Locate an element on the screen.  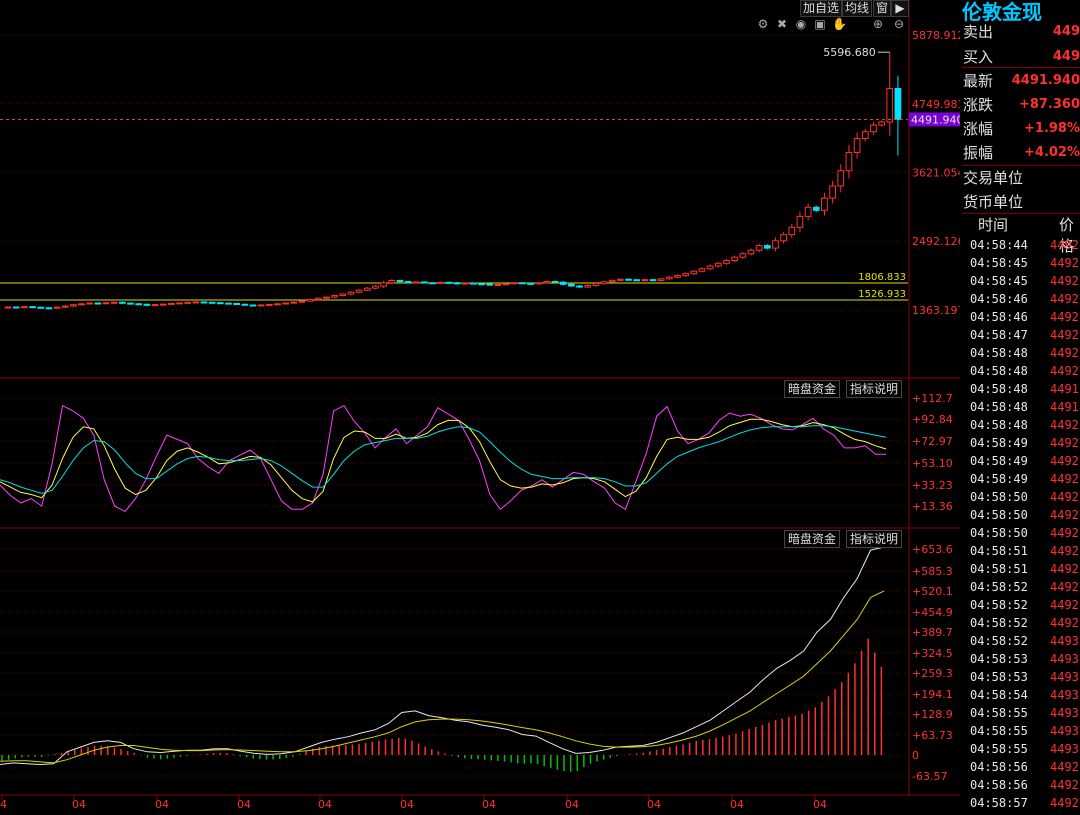
quote-row-change-pct: 涨幅 +1.98% is located at coordinates (1021, 129).